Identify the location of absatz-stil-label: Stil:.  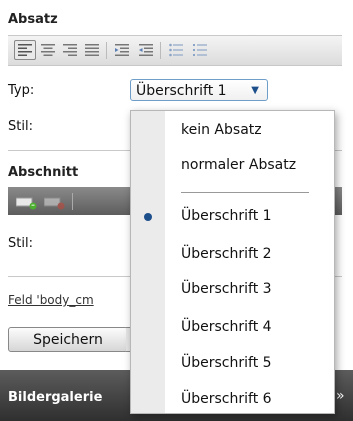
(20, 126).